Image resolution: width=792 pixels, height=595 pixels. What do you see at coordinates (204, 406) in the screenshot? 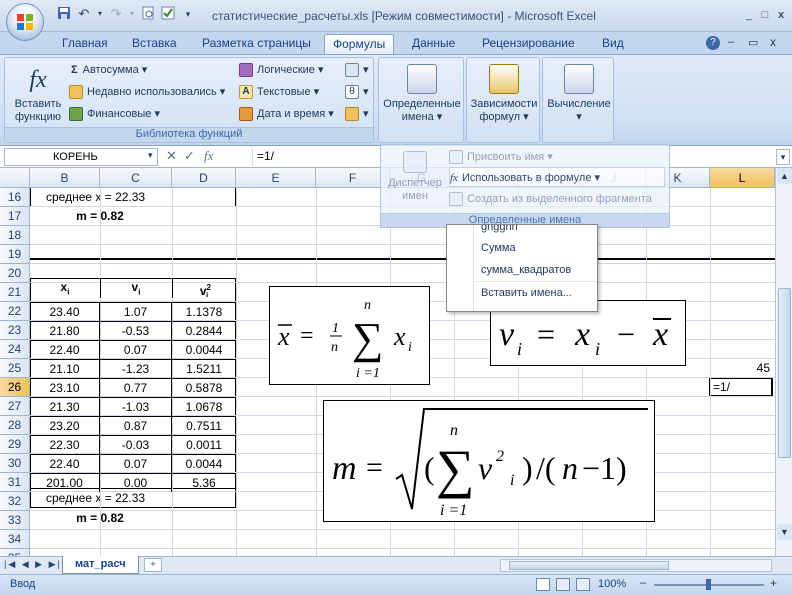
I see `table-cell: 1.0678` at bounding box center [204, 406].